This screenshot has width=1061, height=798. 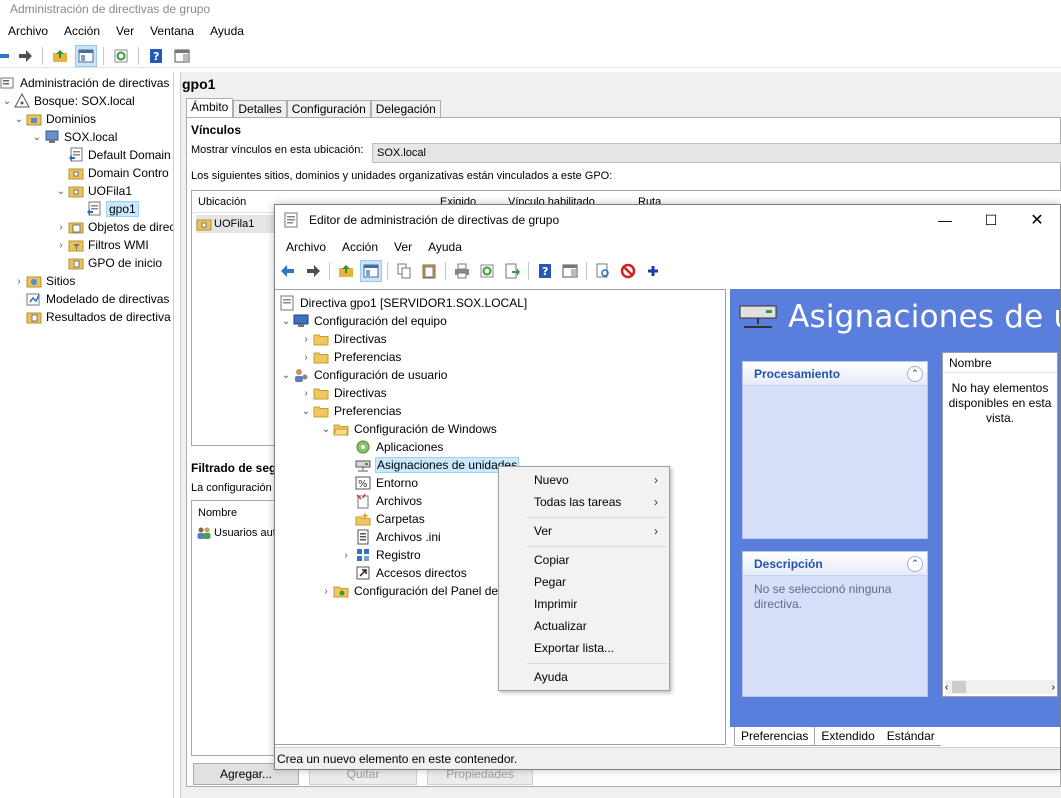 What do you see at coordinates (390, 519) in the screenshot?
I see `tree-item-folders: Carpetas` at bounding box center [390, 519].